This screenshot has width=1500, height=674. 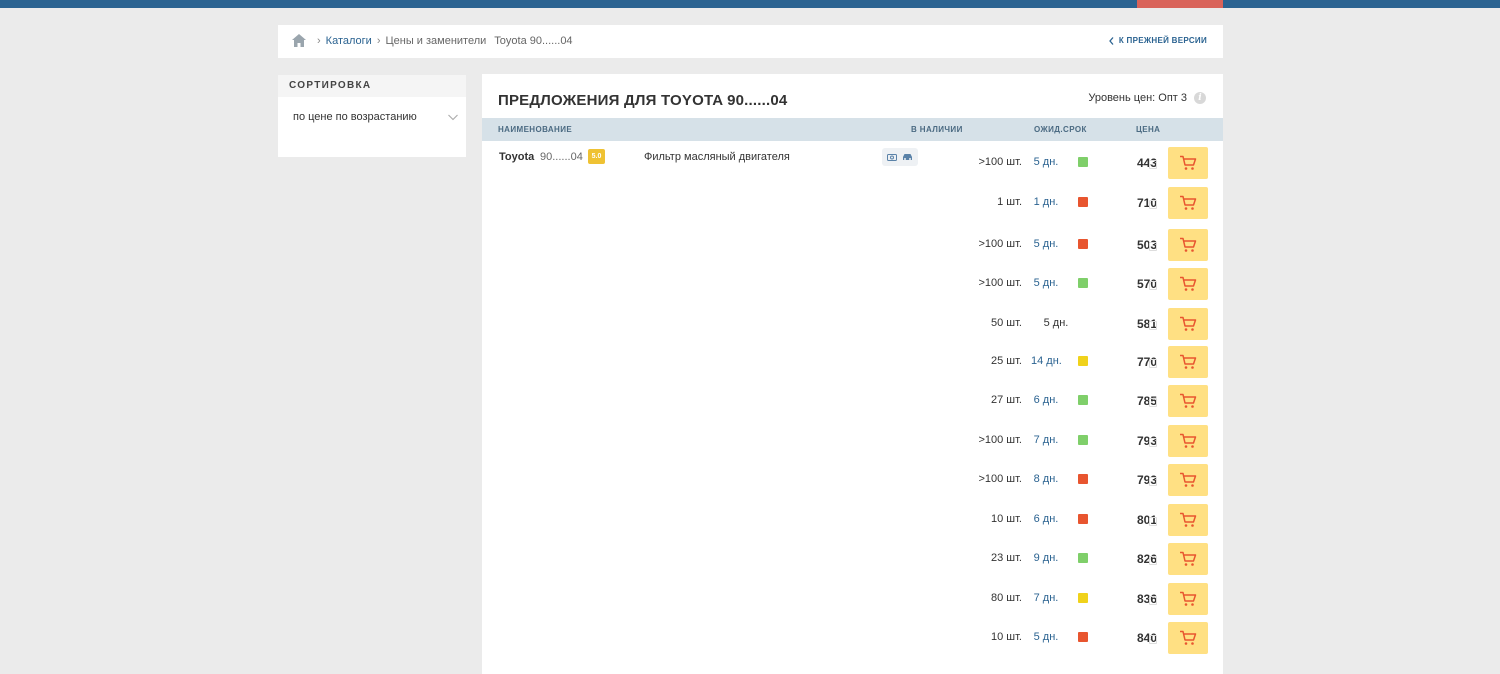 I want to click on home-icon, so click(x=299, y=40).